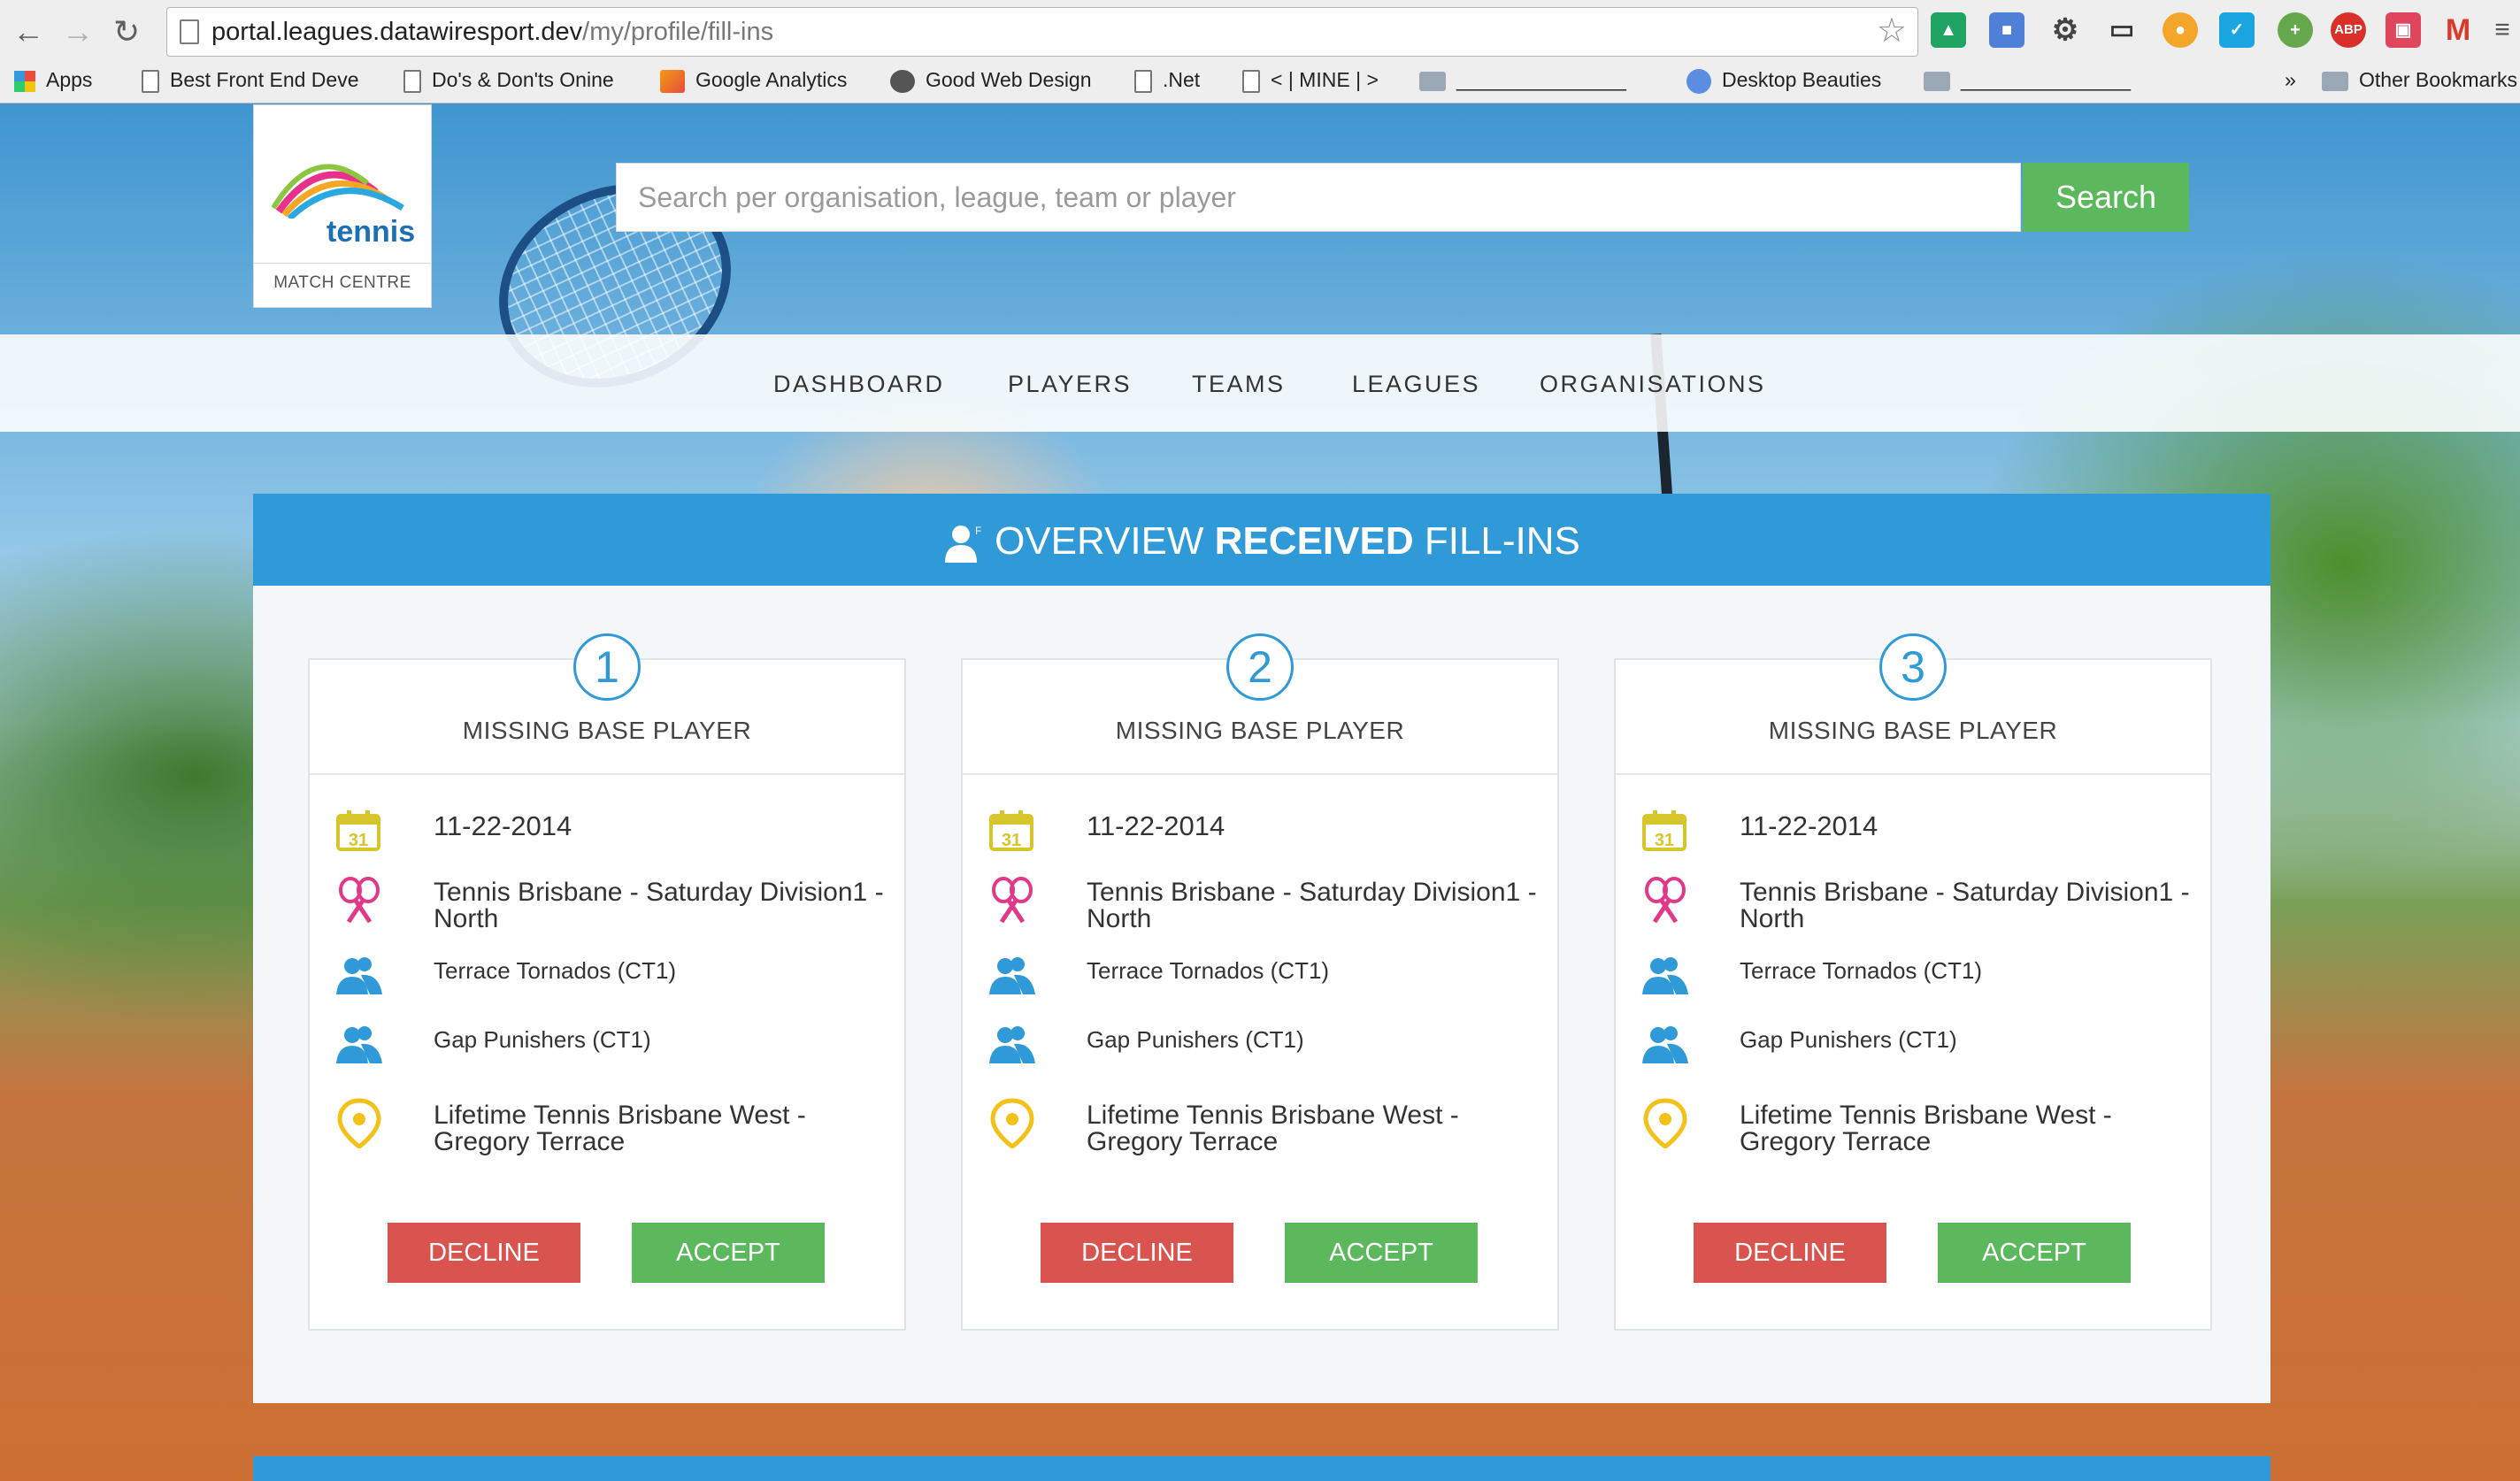  Describe the element at coordinates (337, 191) in the screenshot. I see `tennis-logo-icon` at that location.